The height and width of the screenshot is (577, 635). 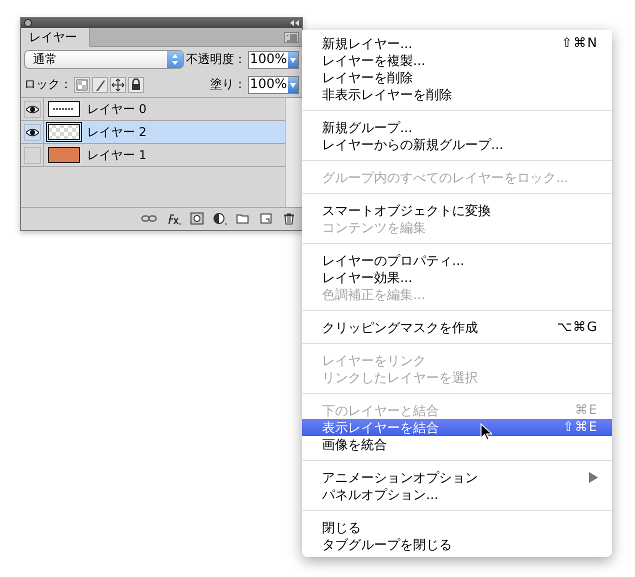 What do you see at coordinates (273, 59) in the screenshot?
I see `opacity-field: 100%` at bounding box center [273, 59].